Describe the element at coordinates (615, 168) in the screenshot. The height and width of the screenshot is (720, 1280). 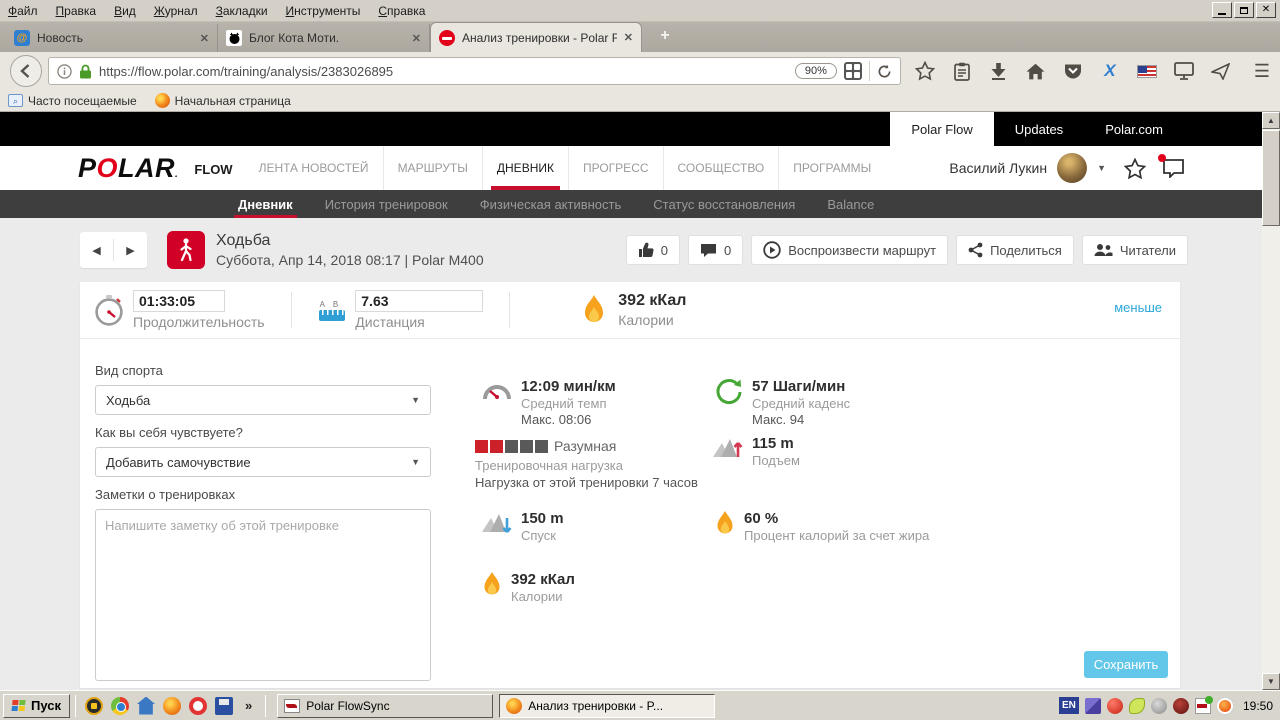
I see `nav-progress: ПРОГРЕСС` at that location.